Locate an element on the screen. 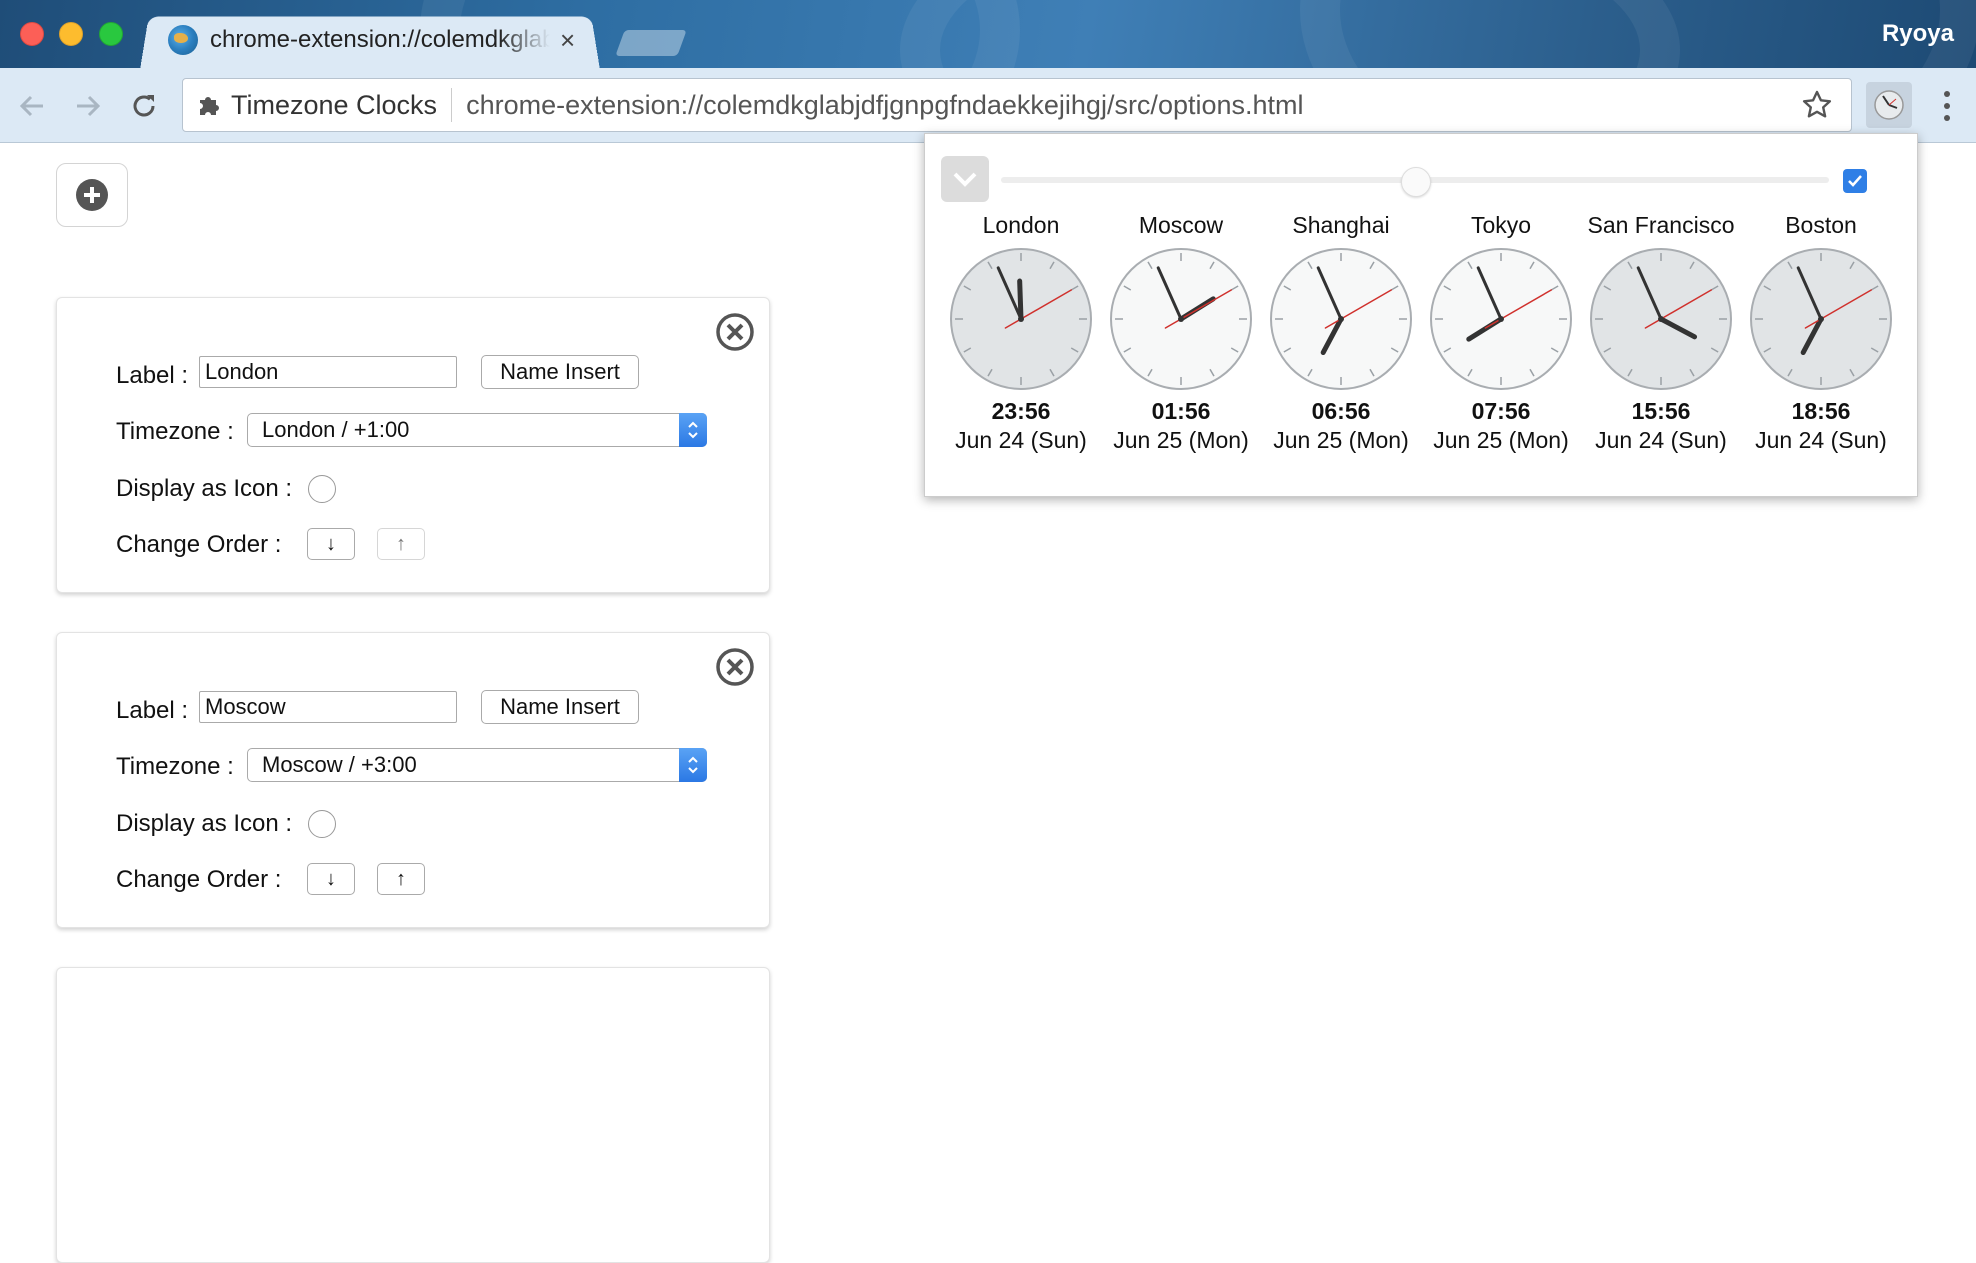 The image size is (1976, 1263). clock-time: 06:56 is located at coordinates (1341, 411).